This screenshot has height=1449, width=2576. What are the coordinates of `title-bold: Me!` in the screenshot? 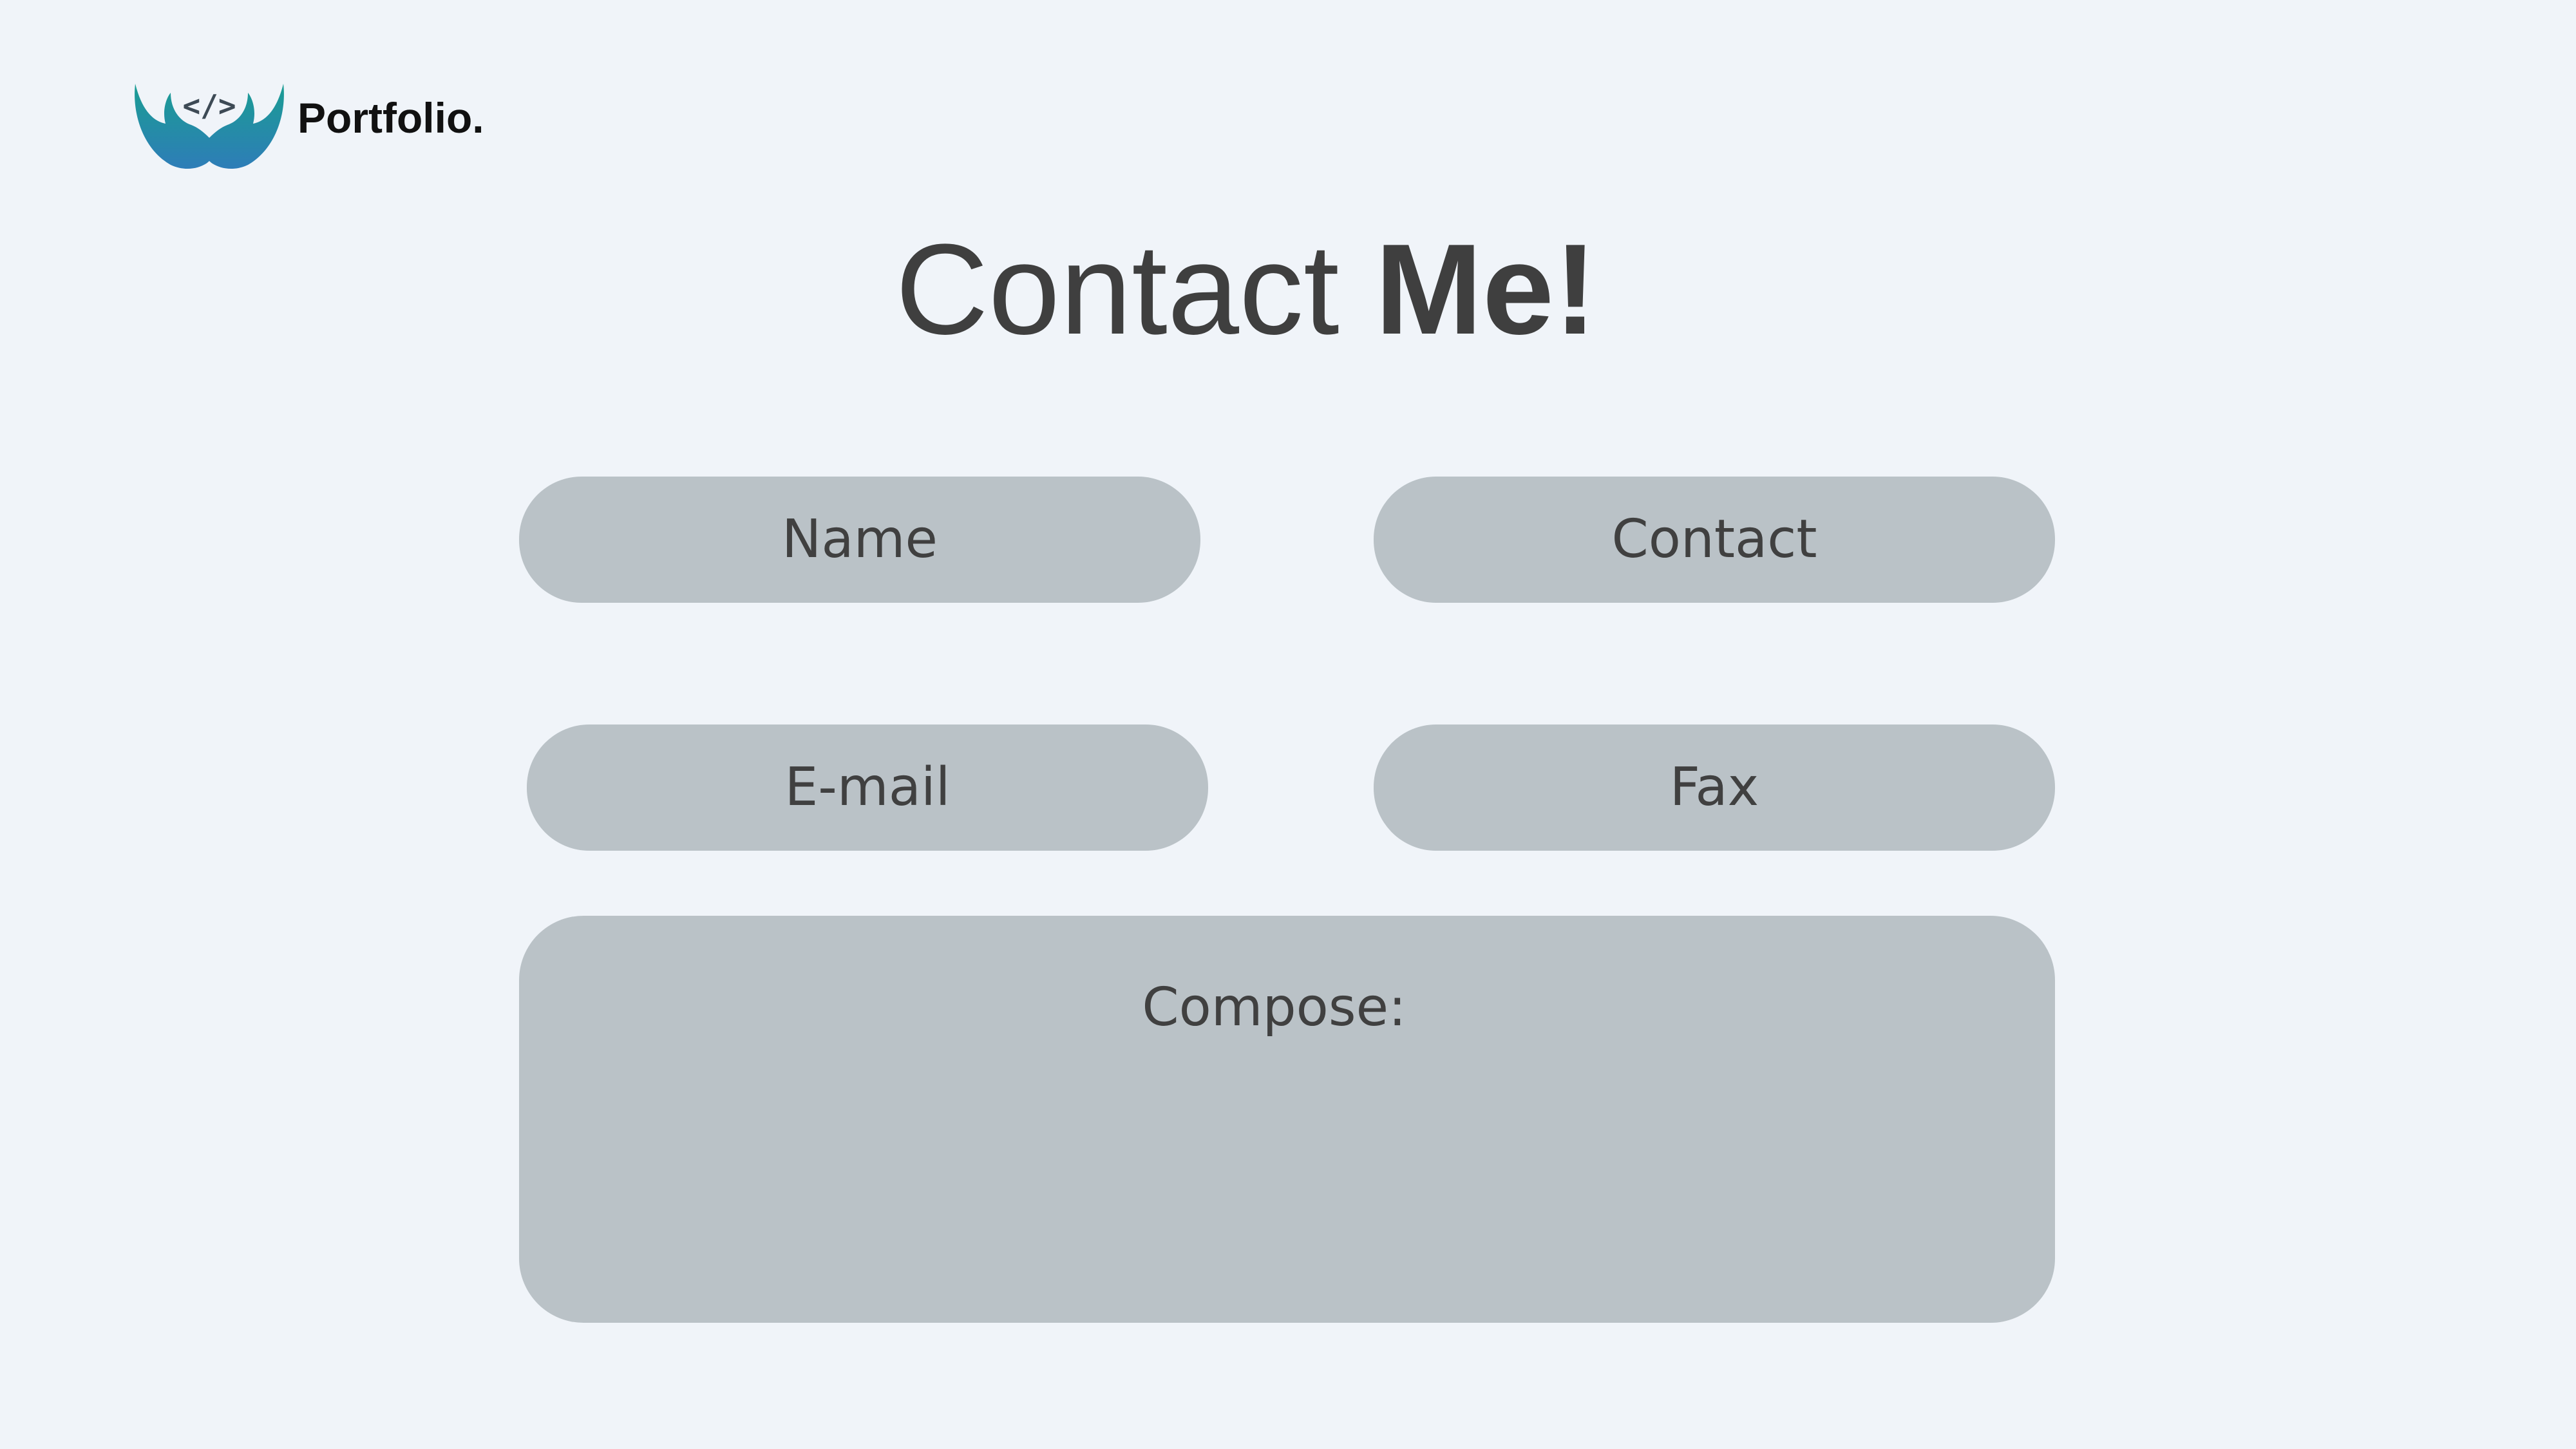 It's located at (1486, 289).